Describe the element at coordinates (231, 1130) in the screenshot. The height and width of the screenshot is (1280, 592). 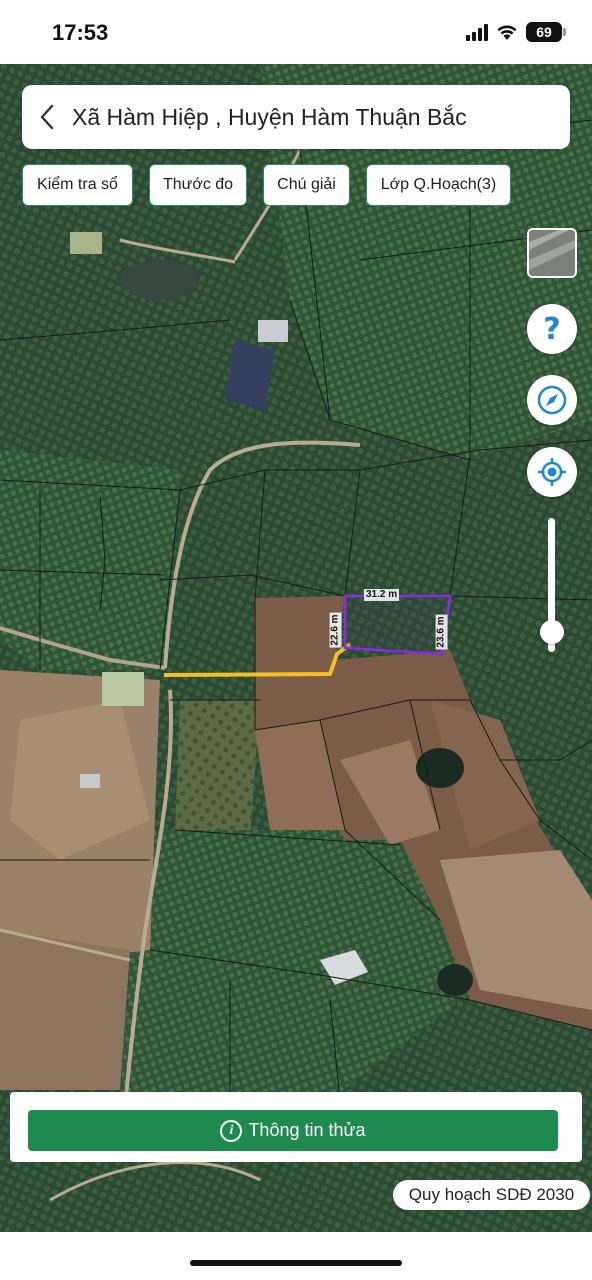
I see `info-icon: i` at that location.